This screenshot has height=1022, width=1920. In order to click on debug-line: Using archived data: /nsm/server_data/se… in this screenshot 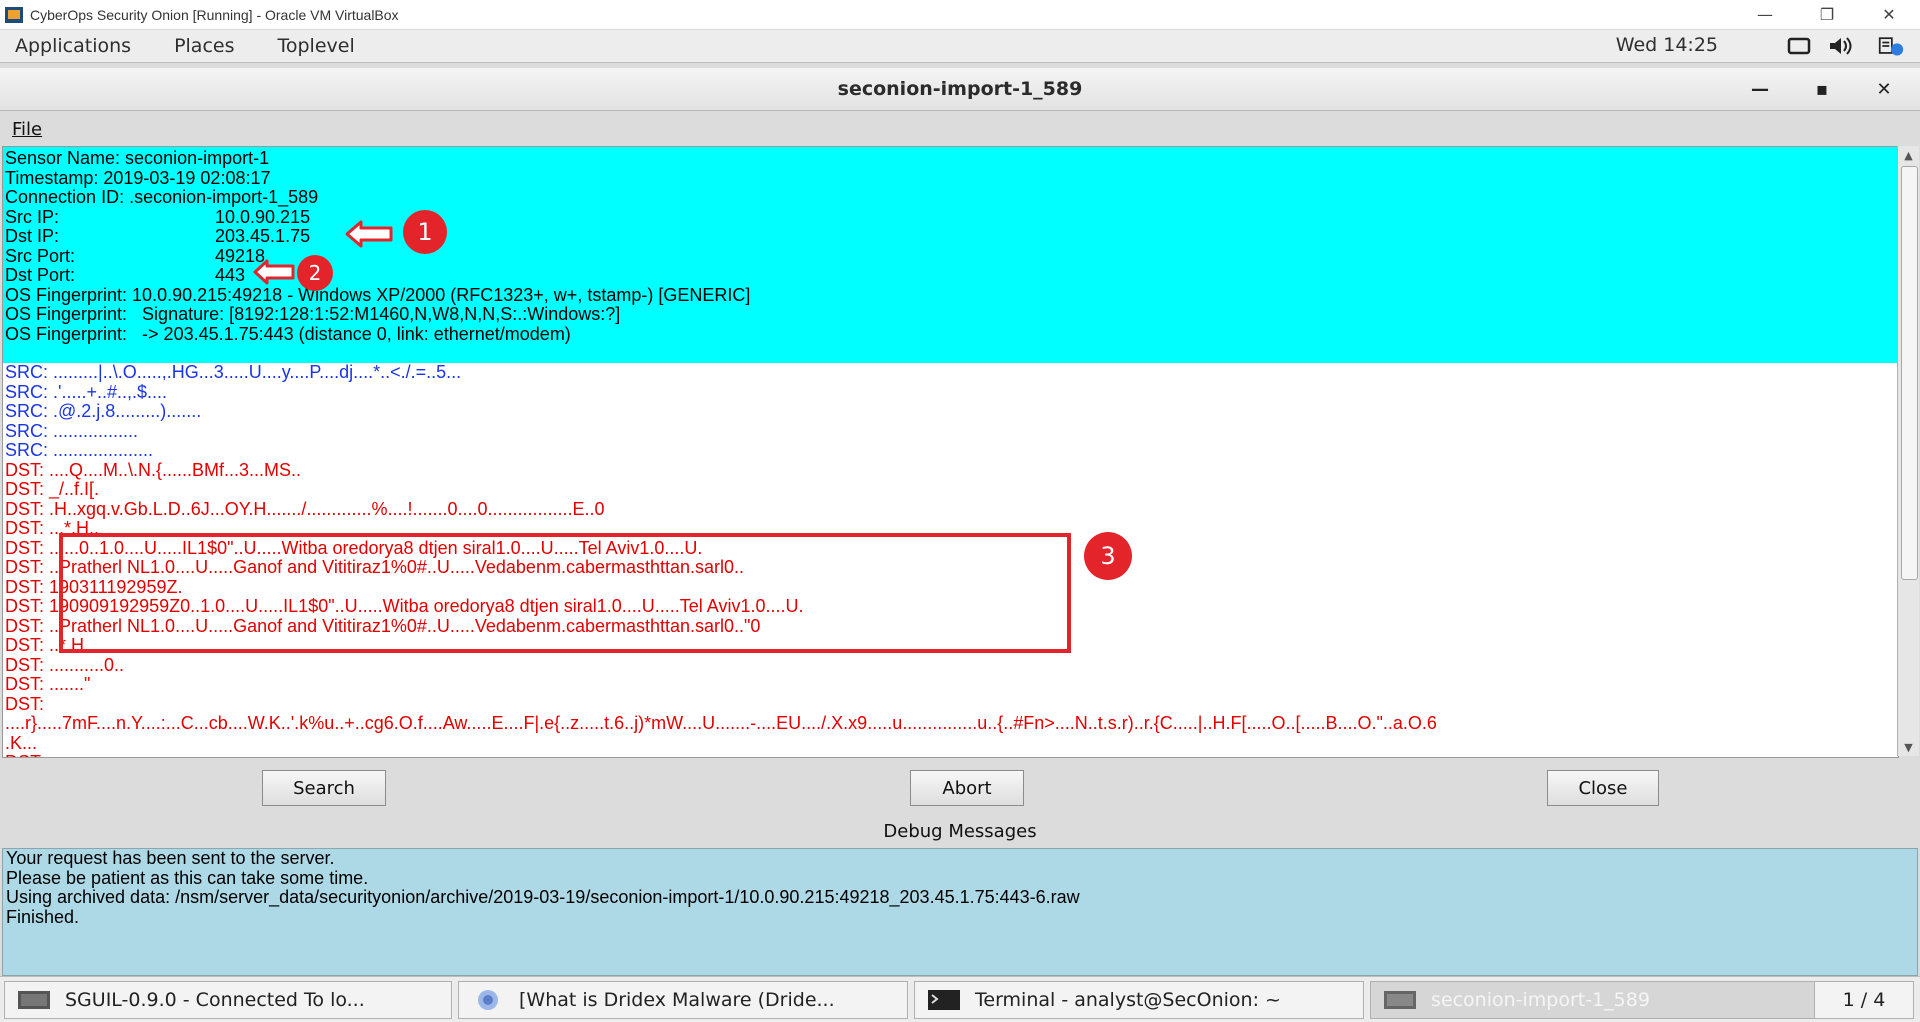, I will do `click(543, 897)`.